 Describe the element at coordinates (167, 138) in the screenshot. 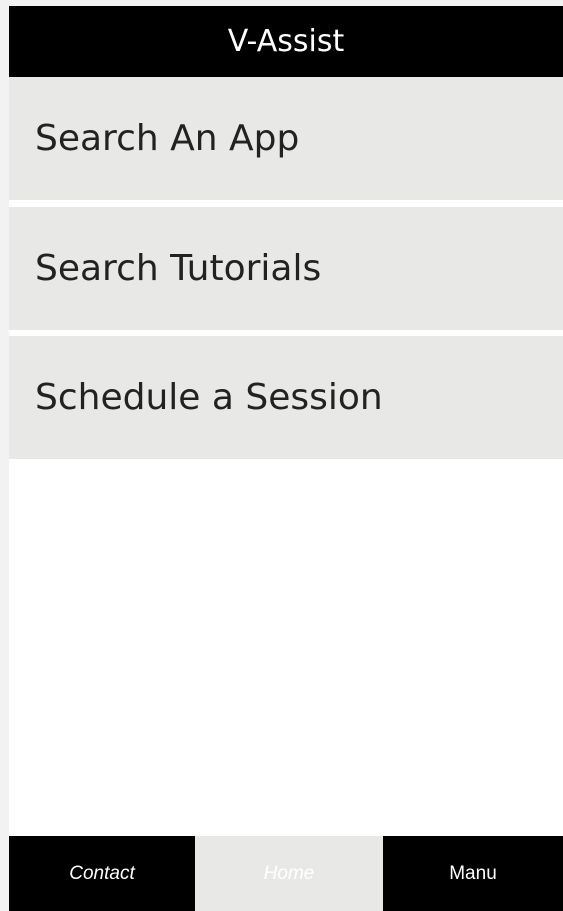

I see `search-app-label: Search An App` at that location.